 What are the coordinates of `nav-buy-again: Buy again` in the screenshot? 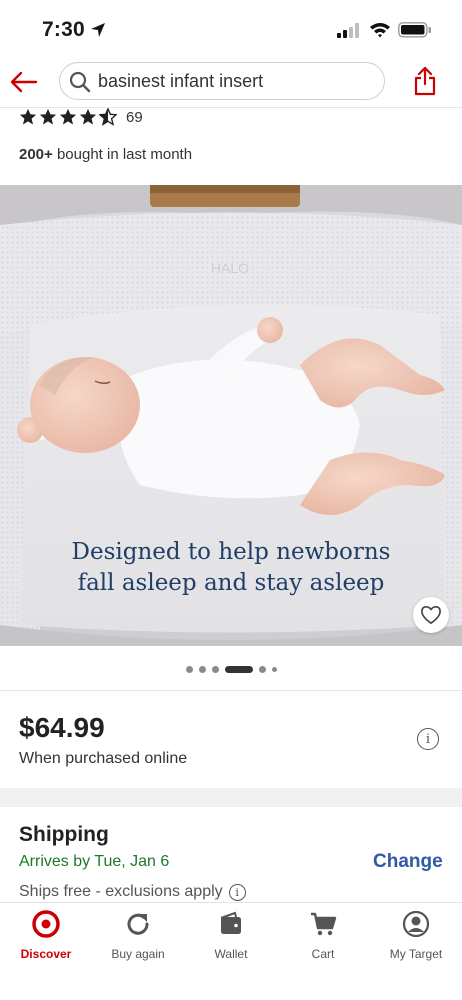 It's located at (138, 939).